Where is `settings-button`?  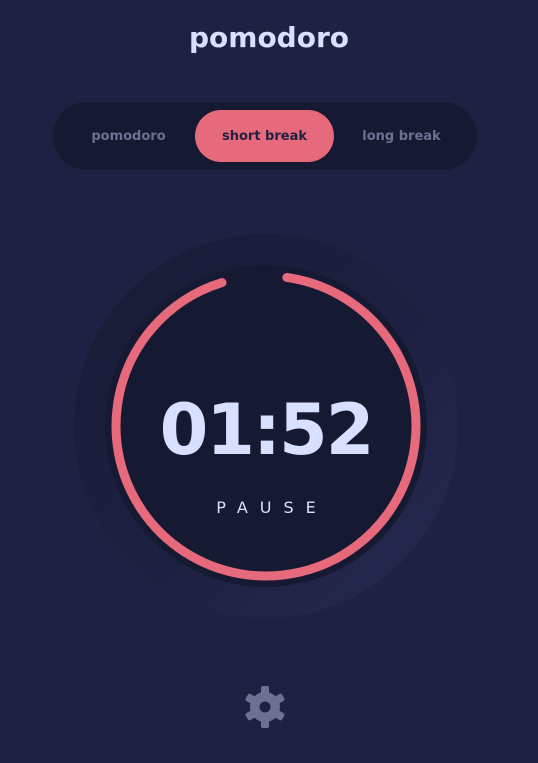 settings-button is located at coordinates (265, 707).